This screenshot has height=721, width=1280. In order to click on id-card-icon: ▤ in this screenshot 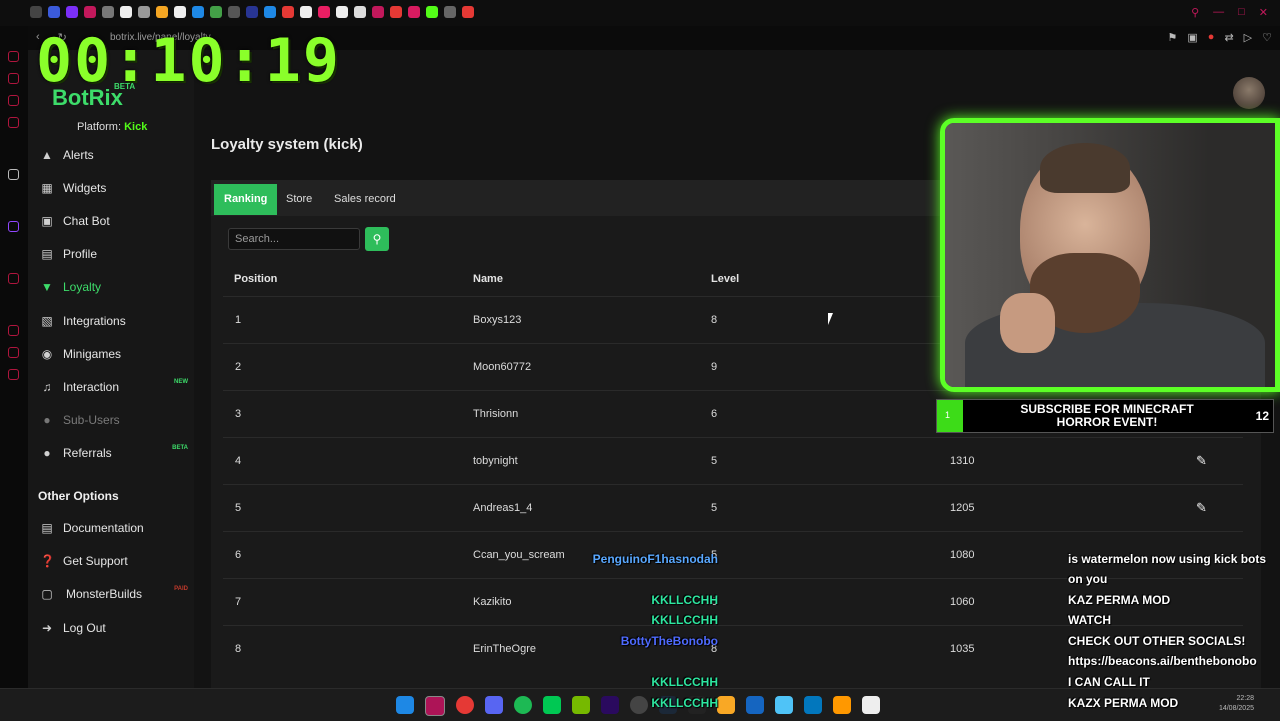, I will do `click(47, 254)`.